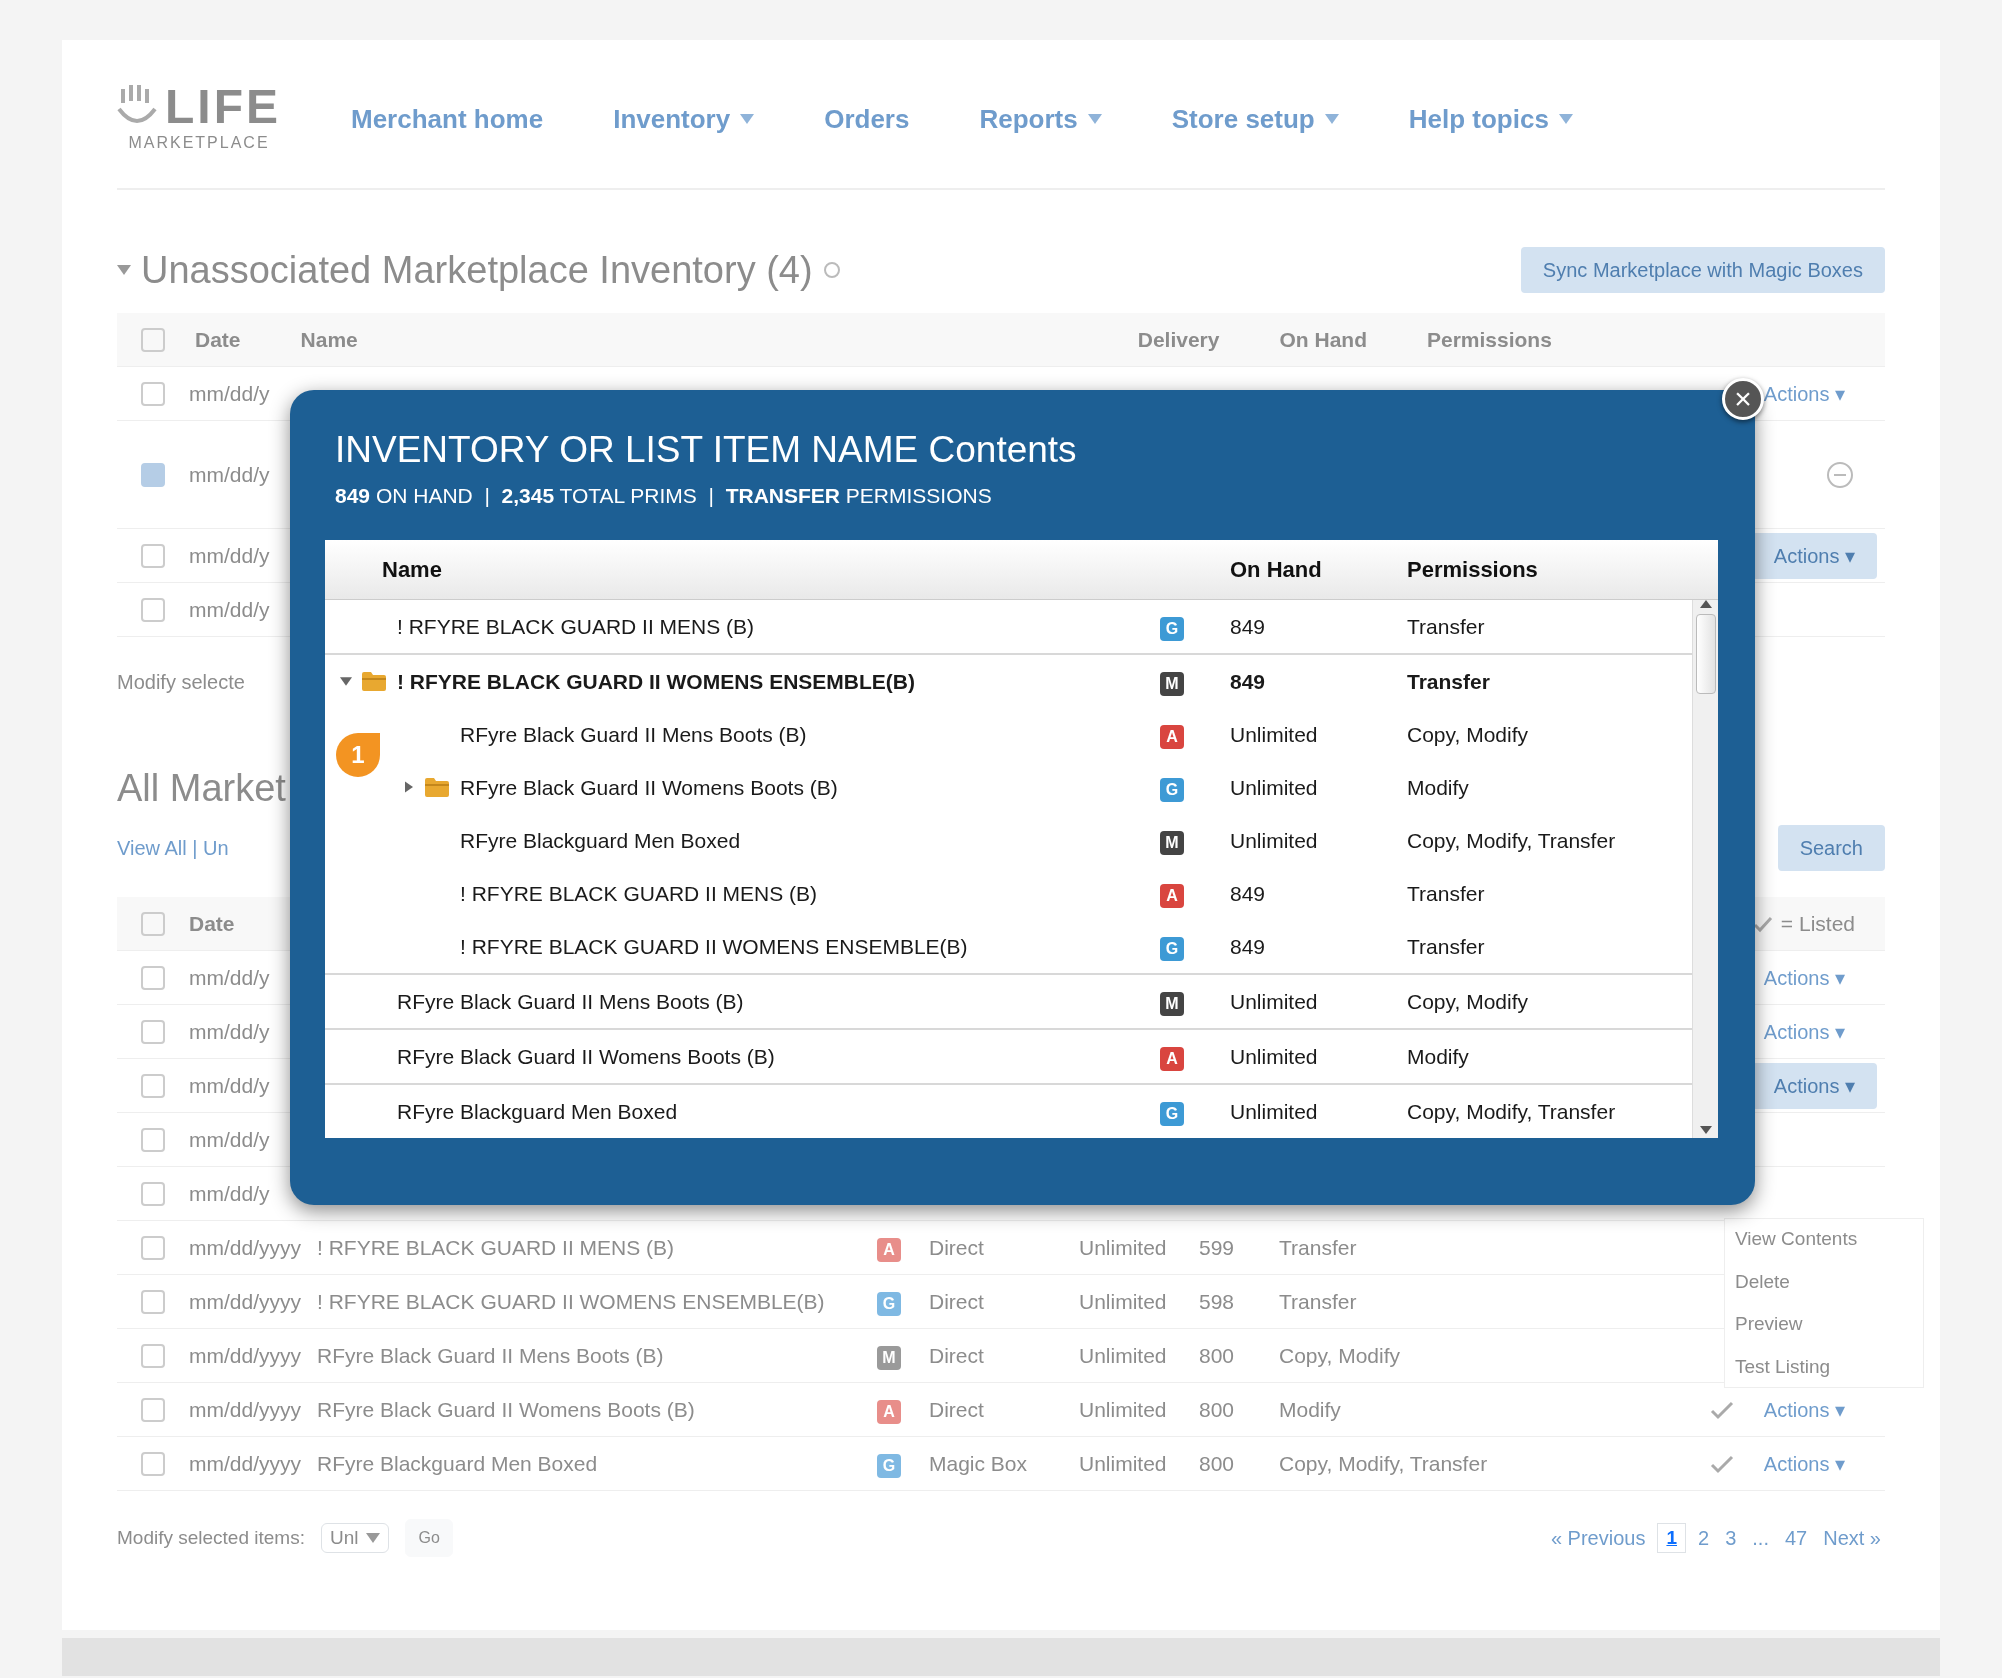 The height and width of the screenshot is (1678, 2002). I want to click on menu-item: Preview, so click(1824, 1324).